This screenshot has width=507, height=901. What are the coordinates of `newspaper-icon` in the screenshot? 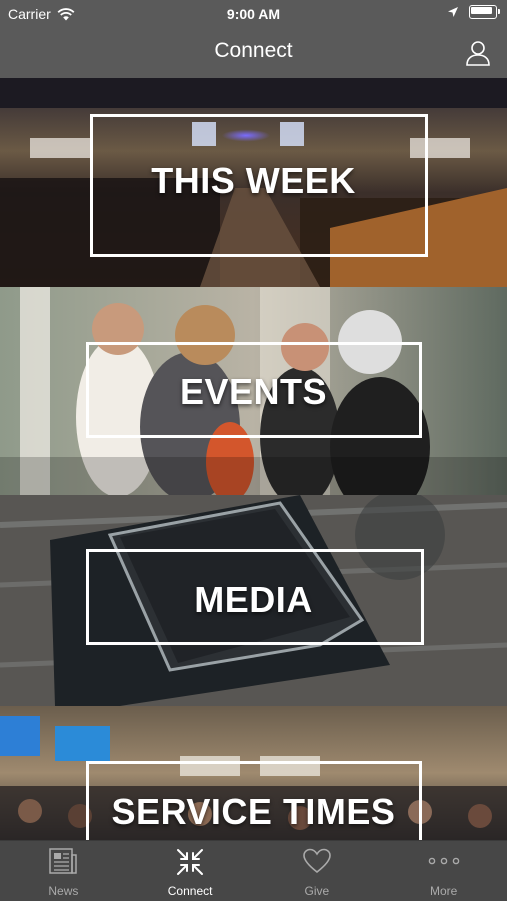 It's located at (63, 861).